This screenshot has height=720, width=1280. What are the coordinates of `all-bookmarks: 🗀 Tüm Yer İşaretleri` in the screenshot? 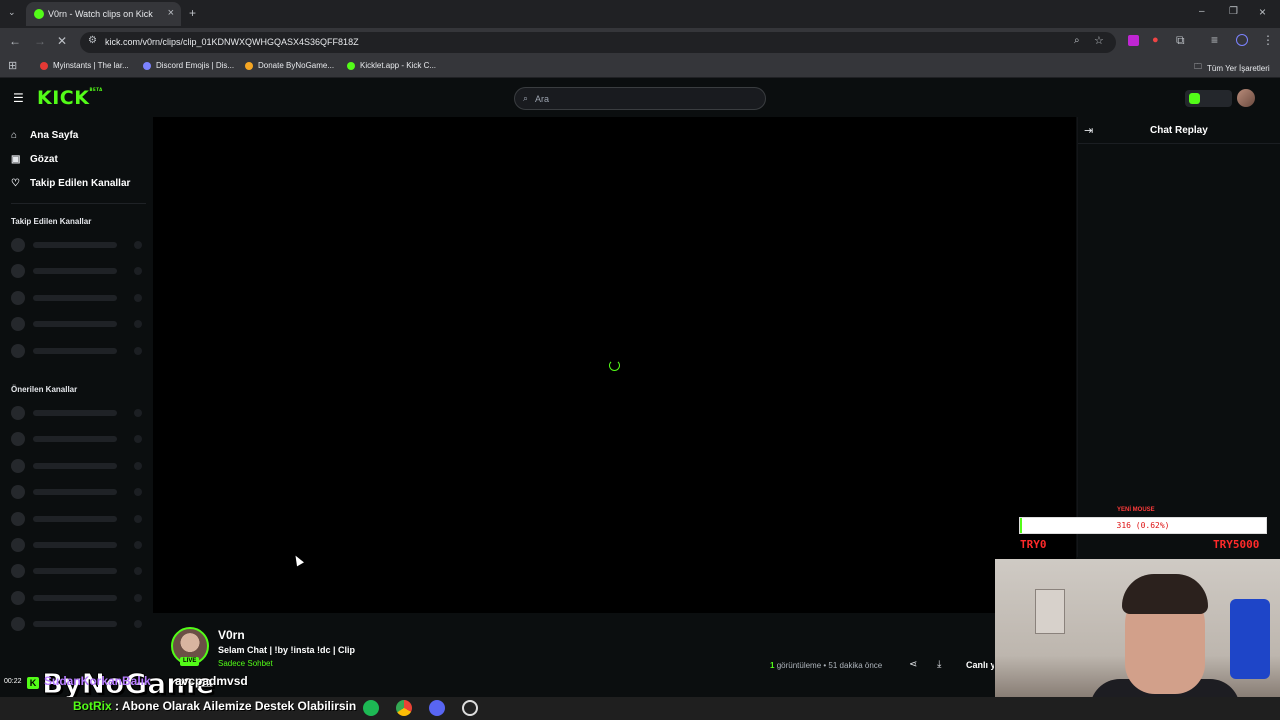 It's located at (1232, 68).